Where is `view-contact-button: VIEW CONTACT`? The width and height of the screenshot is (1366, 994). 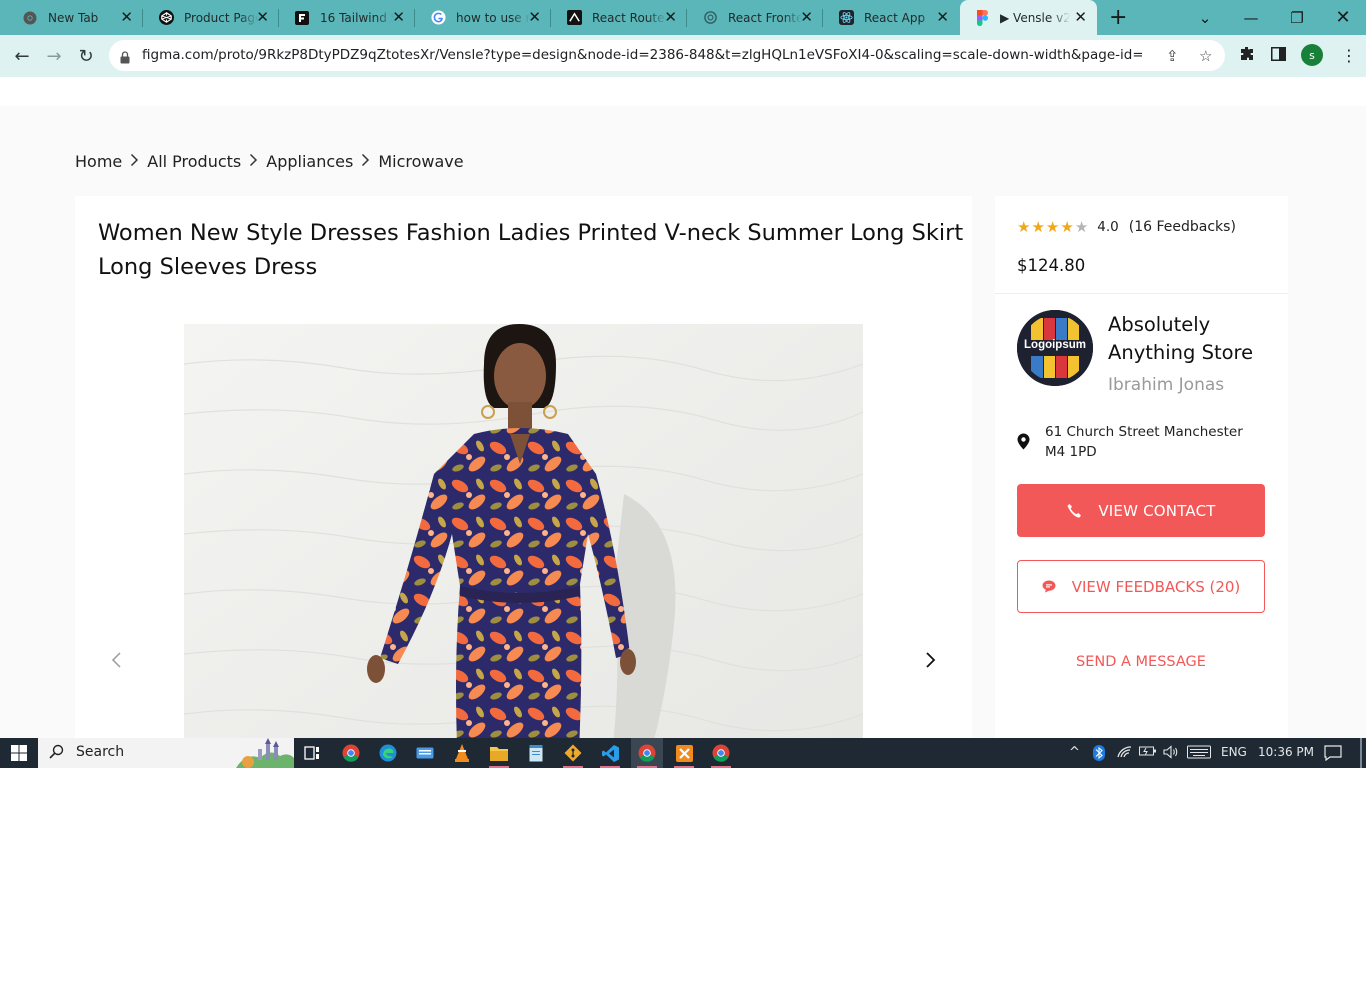 view-contact-button: VIEW CONTACT is located at coordinates (1141, 510).